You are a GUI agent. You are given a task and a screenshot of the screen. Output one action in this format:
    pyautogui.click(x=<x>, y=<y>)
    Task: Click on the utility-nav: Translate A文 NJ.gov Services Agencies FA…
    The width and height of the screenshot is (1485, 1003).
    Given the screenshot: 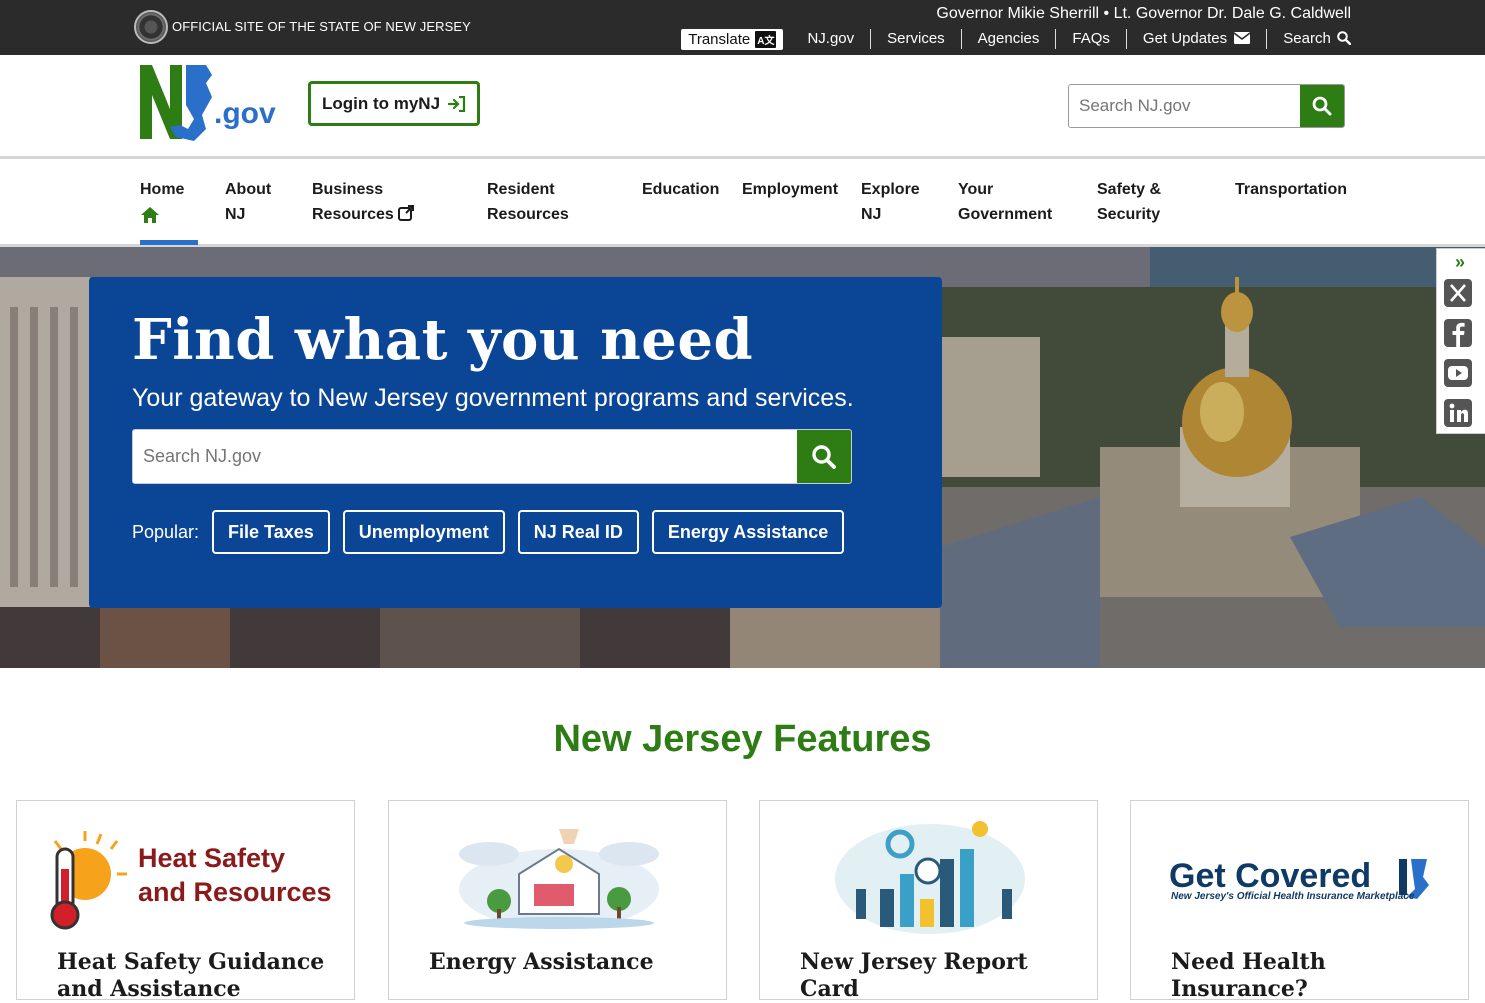 What is the action you would take?
    pyautogui.click(x=1016, y=39)
    